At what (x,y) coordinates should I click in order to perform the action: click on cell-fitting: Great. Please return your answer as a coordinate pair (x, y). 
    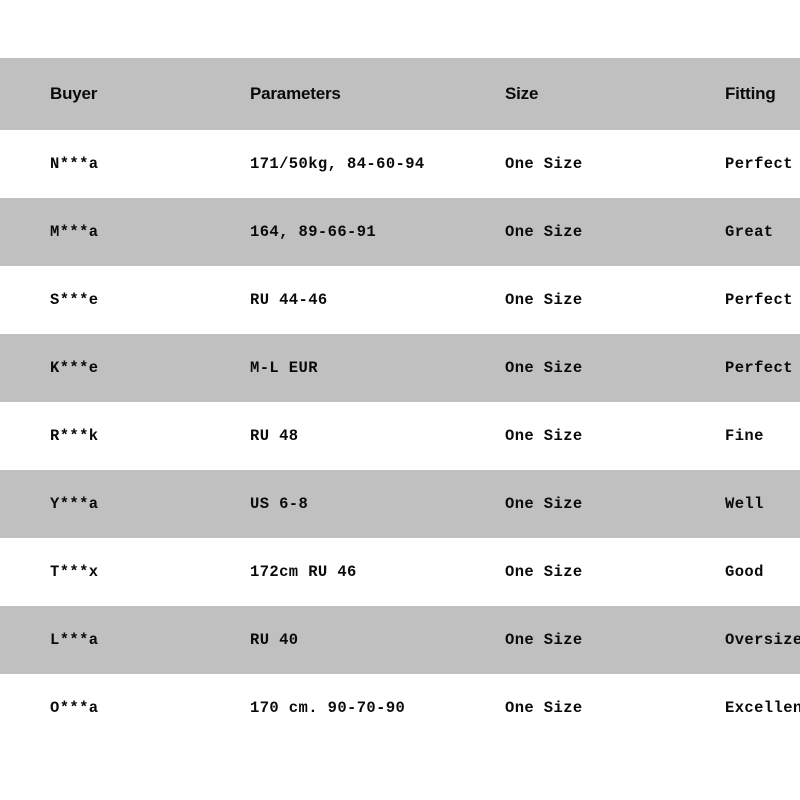
    Looking at the image, I should click on (749, 232).